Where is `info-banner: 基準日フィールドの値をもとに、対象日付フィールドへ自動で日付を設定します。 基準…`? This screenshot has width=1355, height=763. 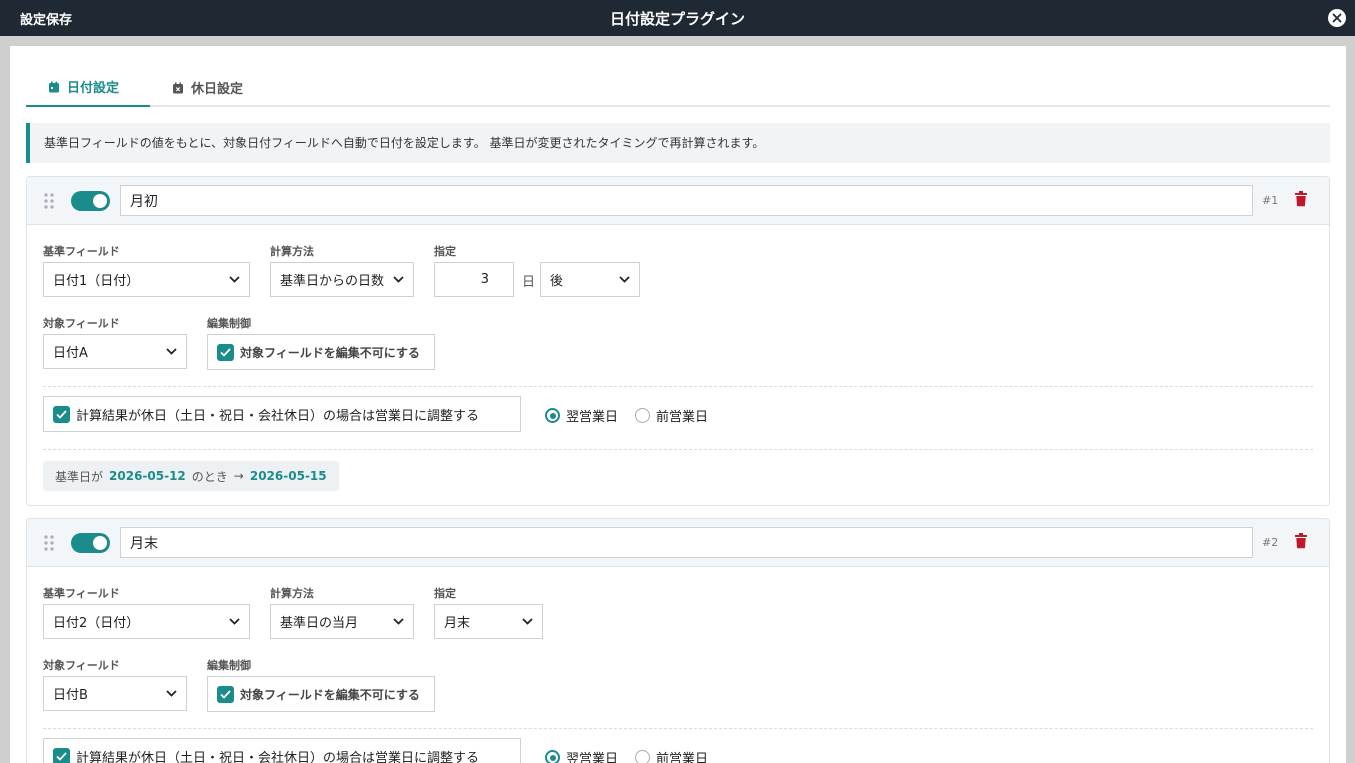 info-banner: 基準日フィールドの値をもとに、対象日付フィールドへ自動で日付を設定します。 基準… is located at coordinates (678, 143).